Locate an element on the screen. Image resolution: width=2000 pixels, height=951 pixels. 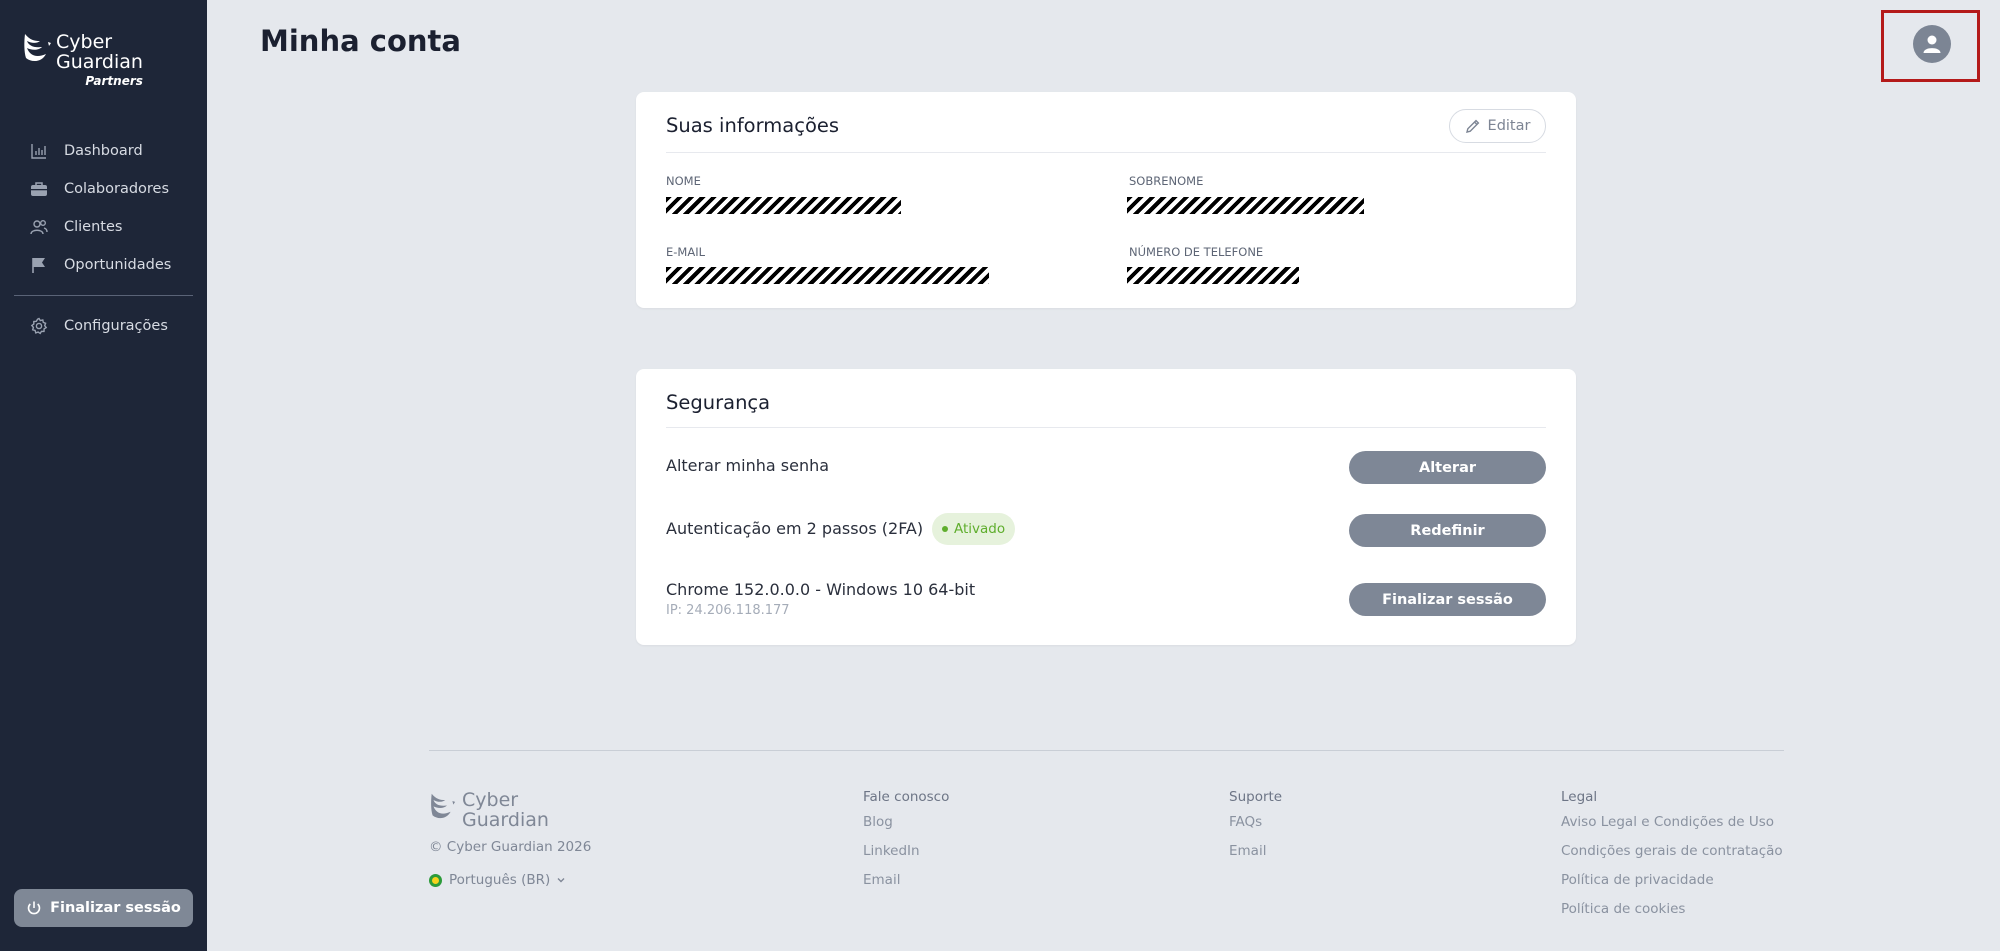
status-badge-label: Ativado is located at coordinates (980, 529).